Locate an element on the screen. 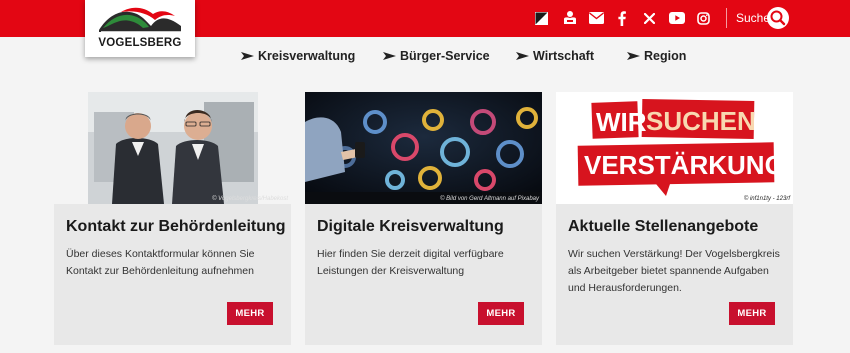 The height and width of the screenshot is (353, 850). sign-language-icon is located at coordinates (570, 18).